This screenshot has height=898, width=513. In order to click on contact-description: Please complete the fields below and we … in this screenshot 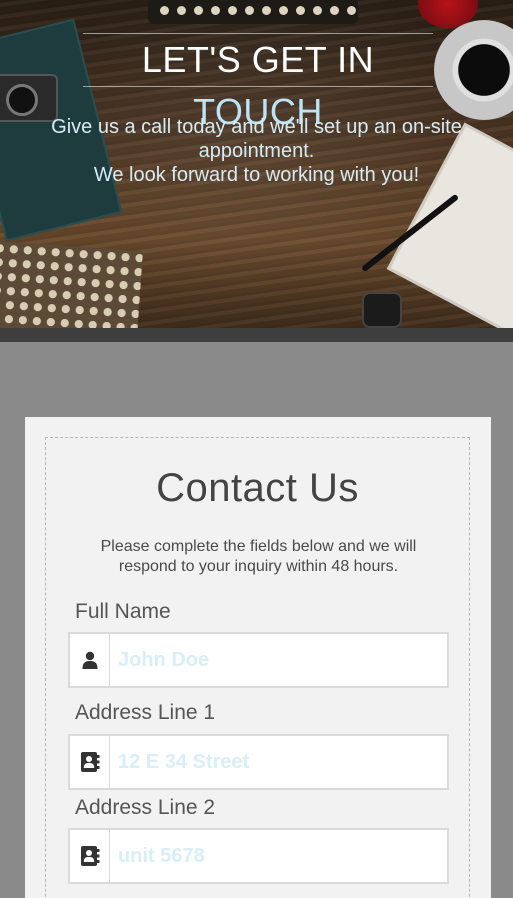, I will do `click(258, 557)`.